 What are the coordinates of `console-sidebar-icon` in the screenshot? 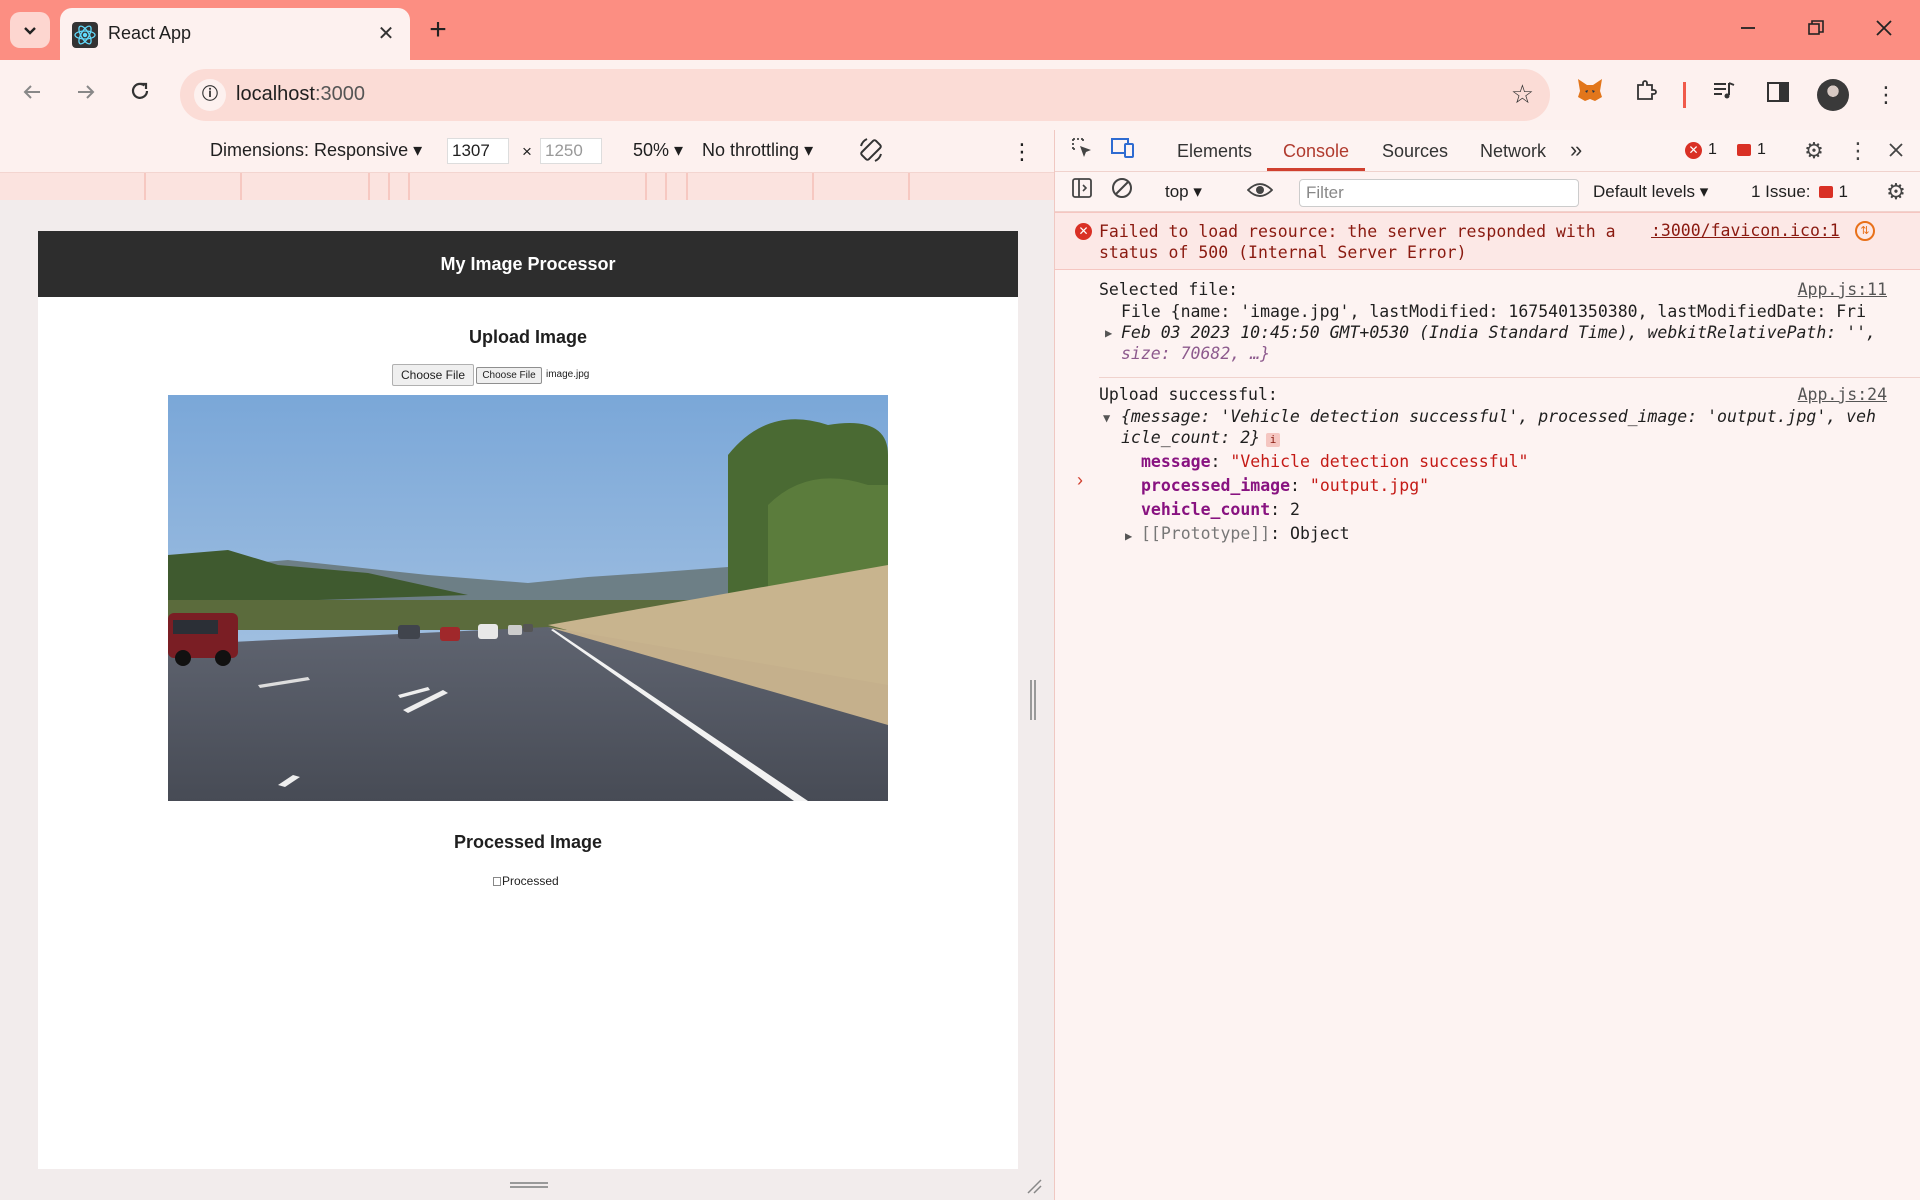 It's located at (1082, 192).